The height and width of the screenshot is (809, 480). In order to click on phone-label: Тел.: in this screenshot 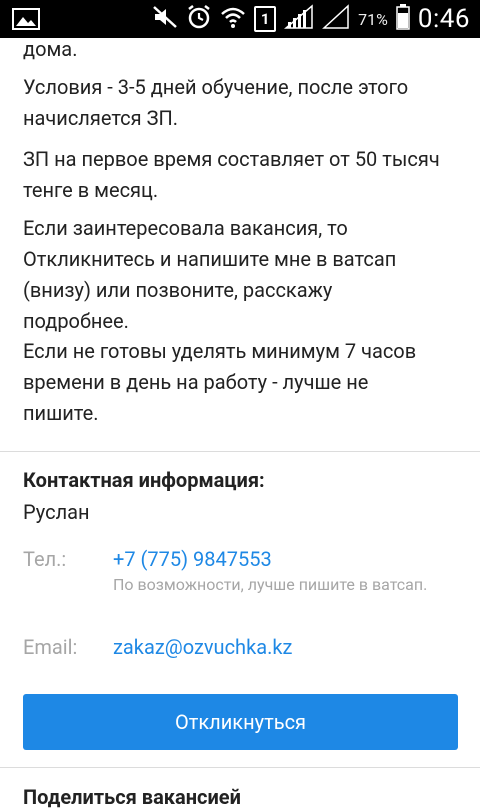, I will do `click(45, 559)`.